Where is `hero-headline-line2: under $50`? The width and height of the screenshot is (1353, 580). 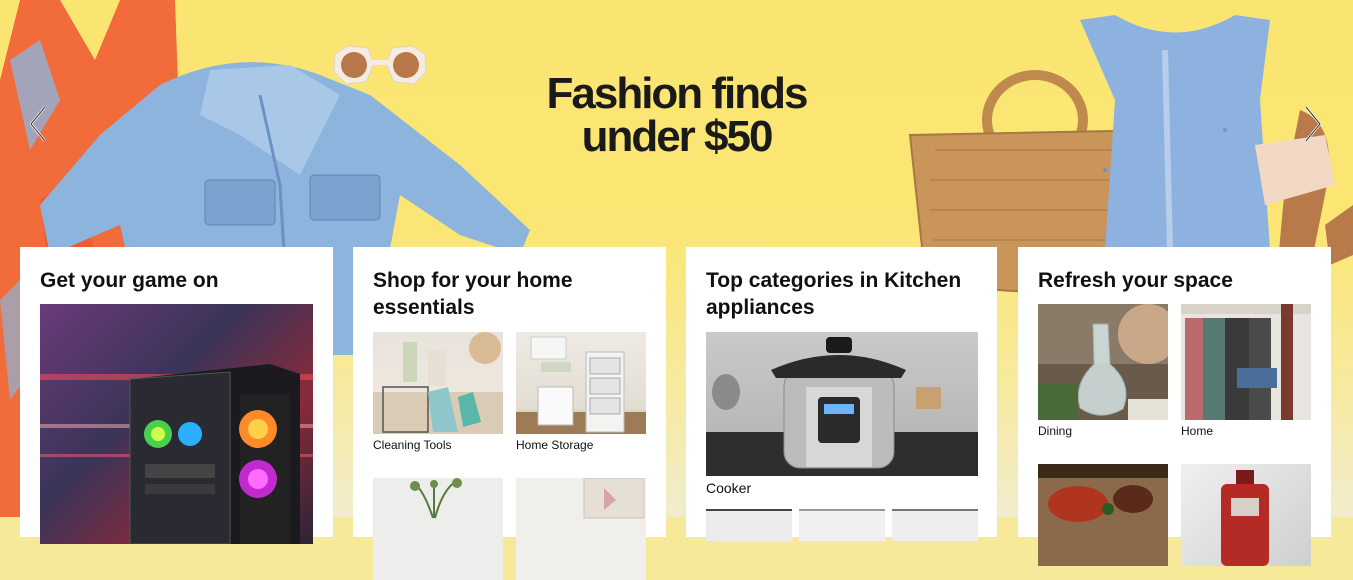 hero-headline-line2: under $50 is located at coordinates (677, 136).